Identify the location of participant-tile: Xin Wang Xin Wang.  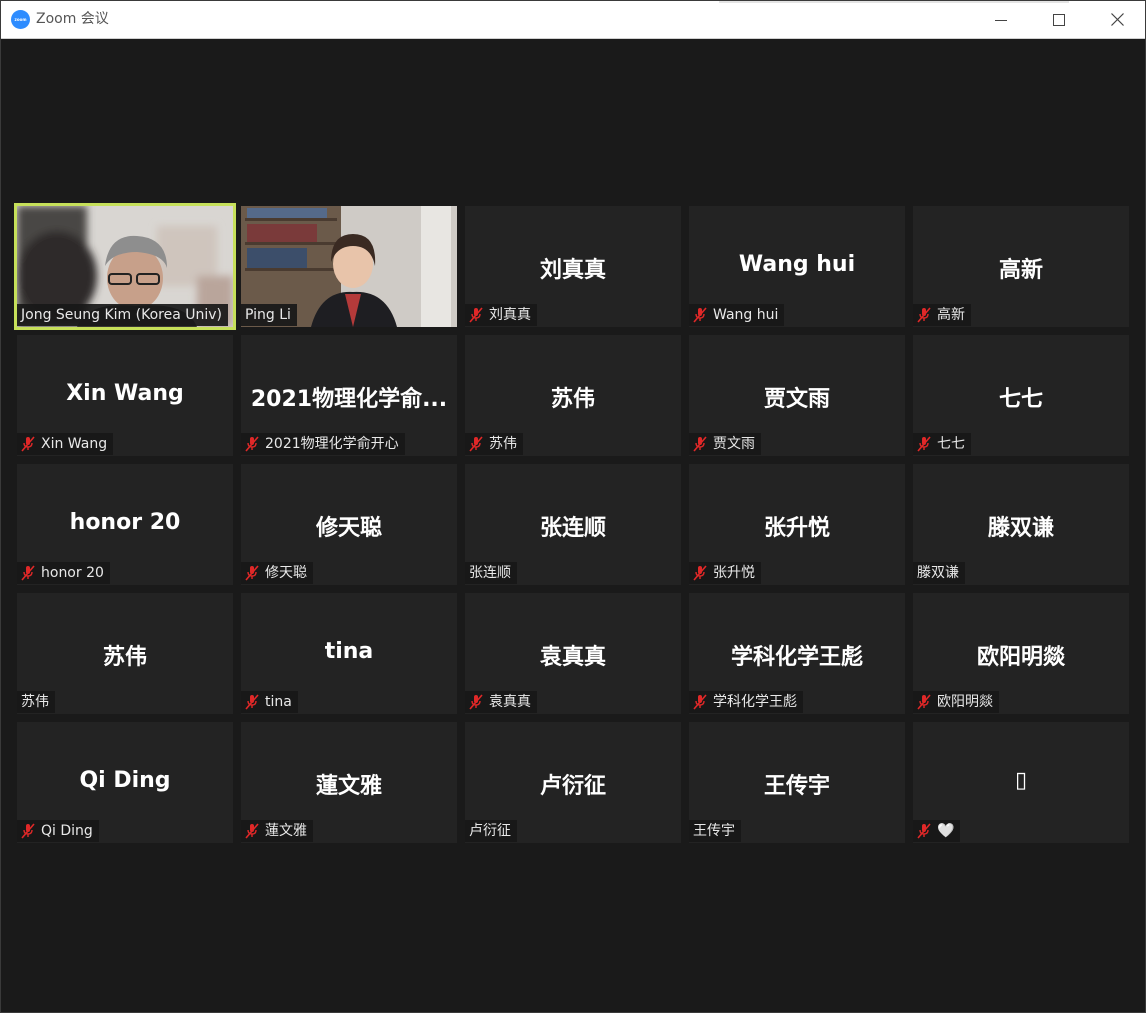
(125, 395).